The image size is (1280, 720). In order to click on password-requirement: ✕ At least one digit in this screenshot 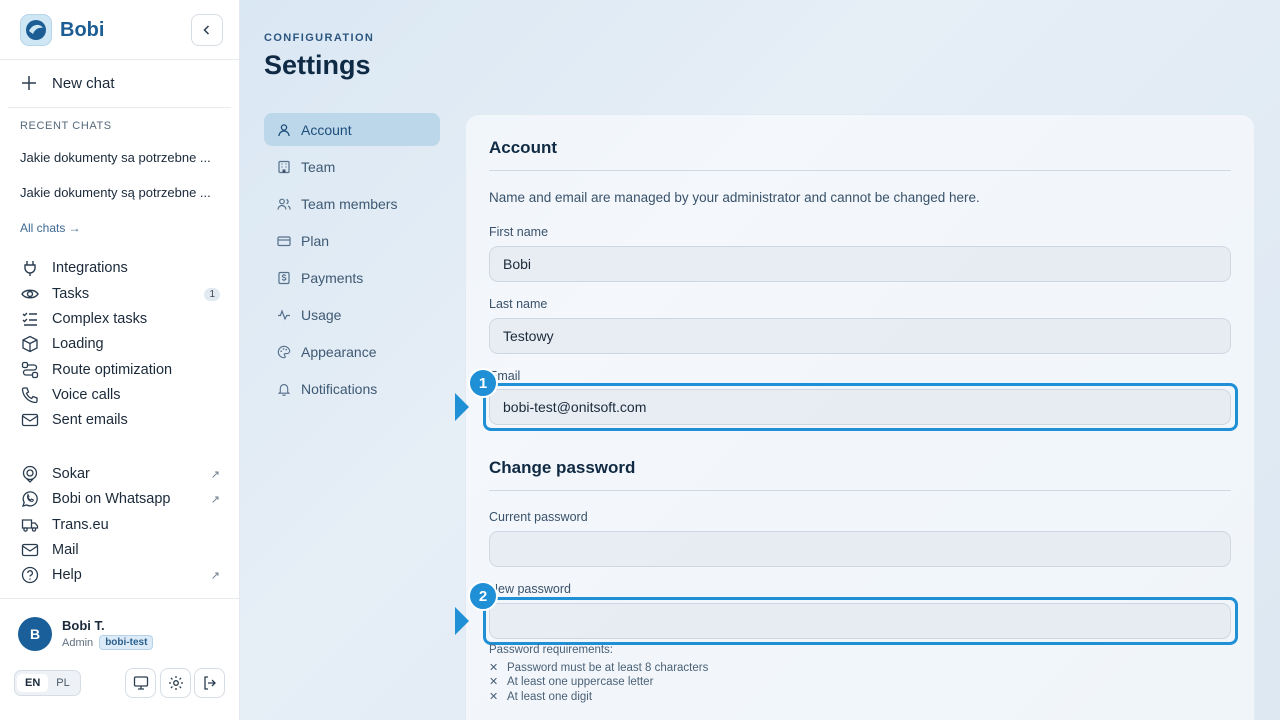, I will do `click(540, 697)`.